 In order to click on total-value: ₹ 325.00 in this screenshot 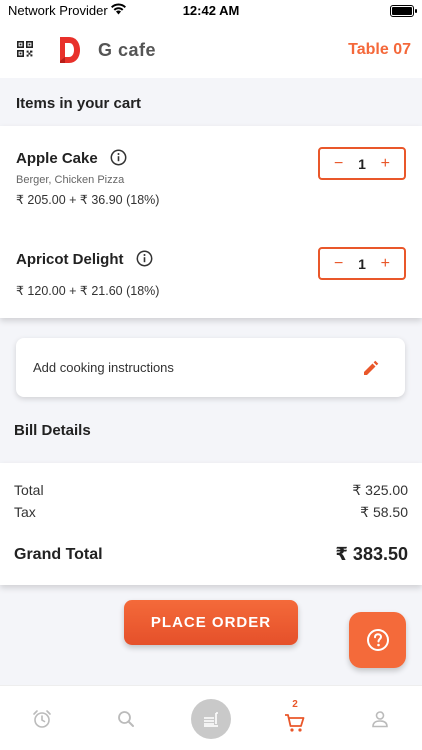, I will do `click(380, 490)`.